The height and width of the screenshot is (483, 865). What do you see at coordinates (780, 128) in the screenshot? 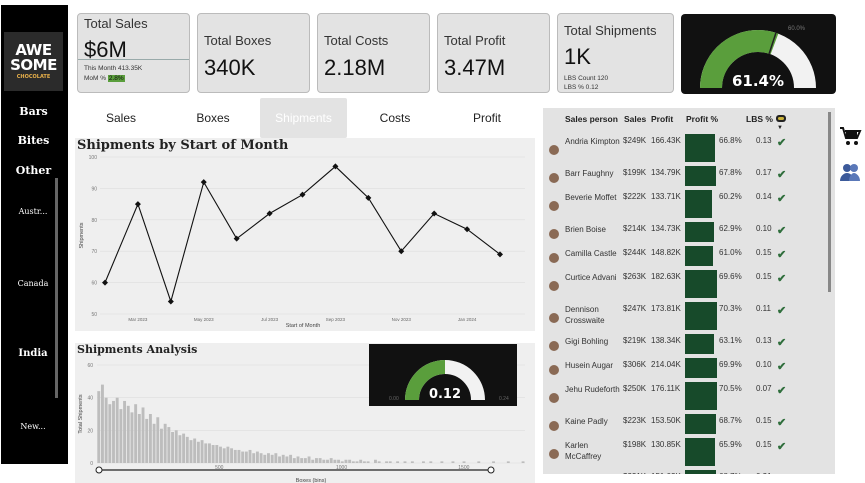
I see `sort-desc-icon: ▼` at bounding box center [780, 128].